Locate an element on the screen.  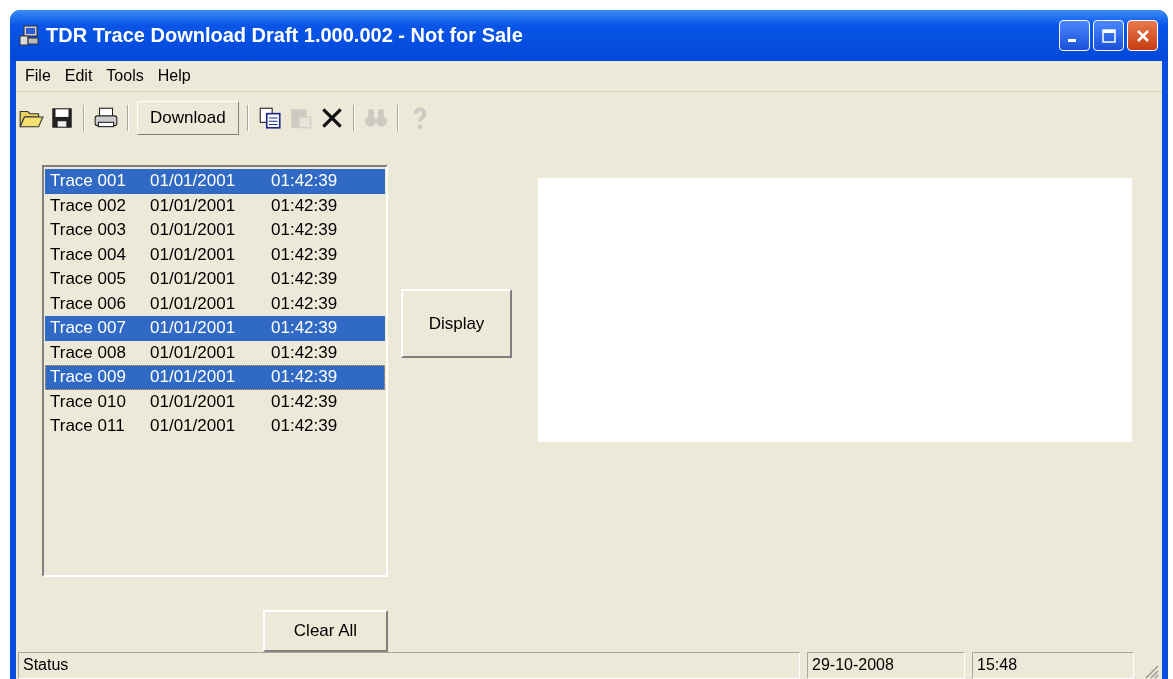
trace-name: Trace 002 is located at coordinates (88, 205).